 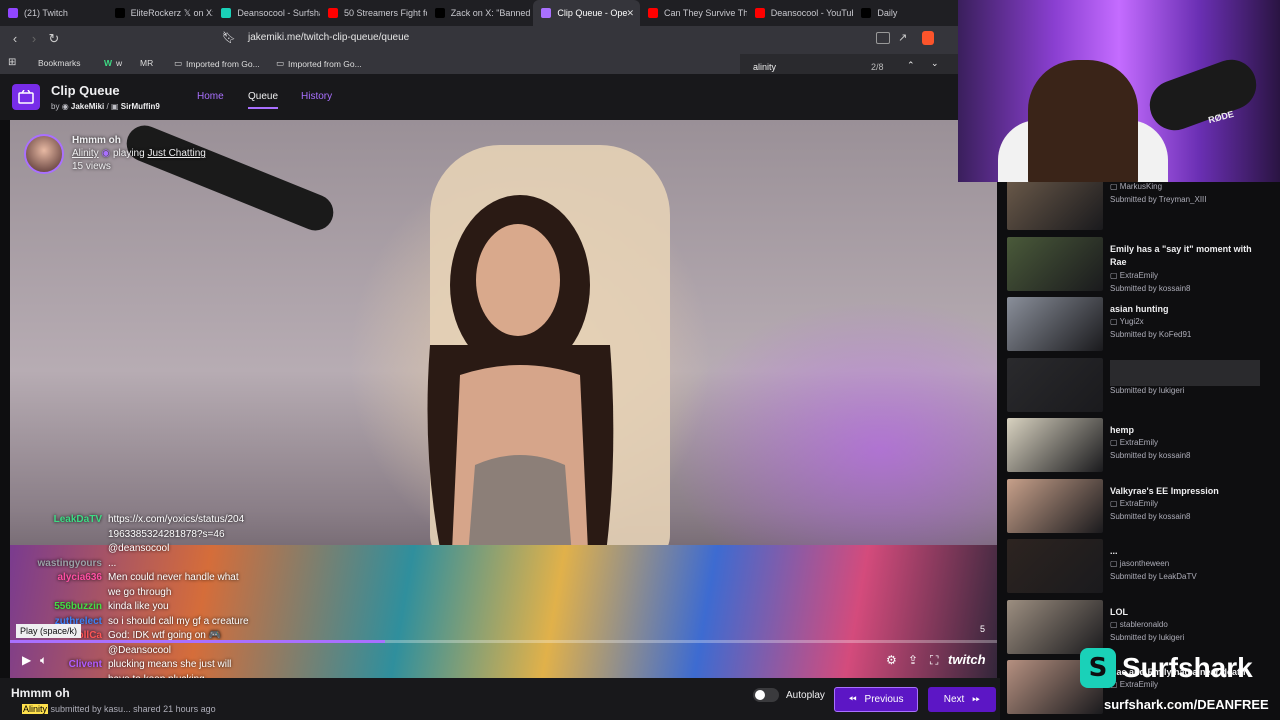 What do you see at coordinates (266, 13) in the screenshot?
I see `browser-tab: Deansocool - Surfshark` at bounding box center [266, 13].